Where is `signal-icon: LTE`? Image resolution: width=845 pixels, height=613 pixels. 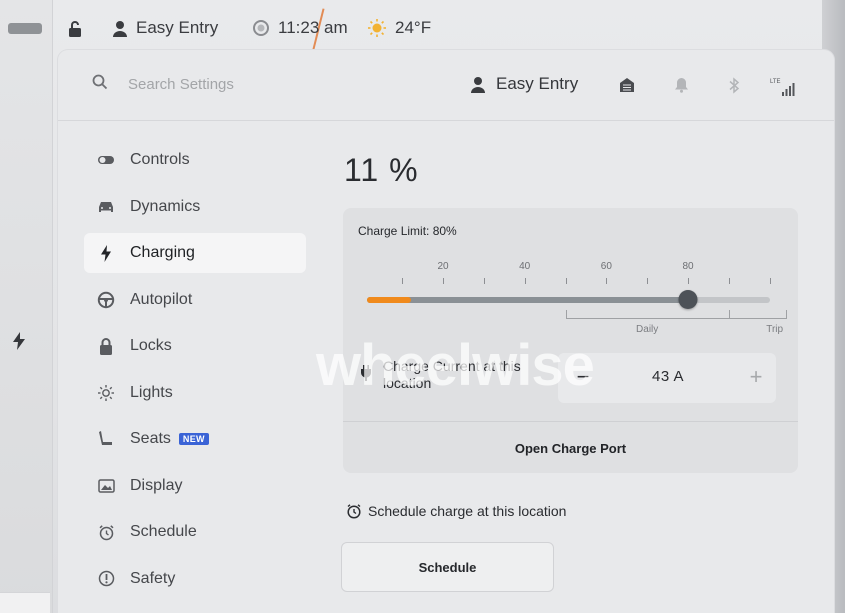
signal-icon: LTE is located at coordinates (784, 89).